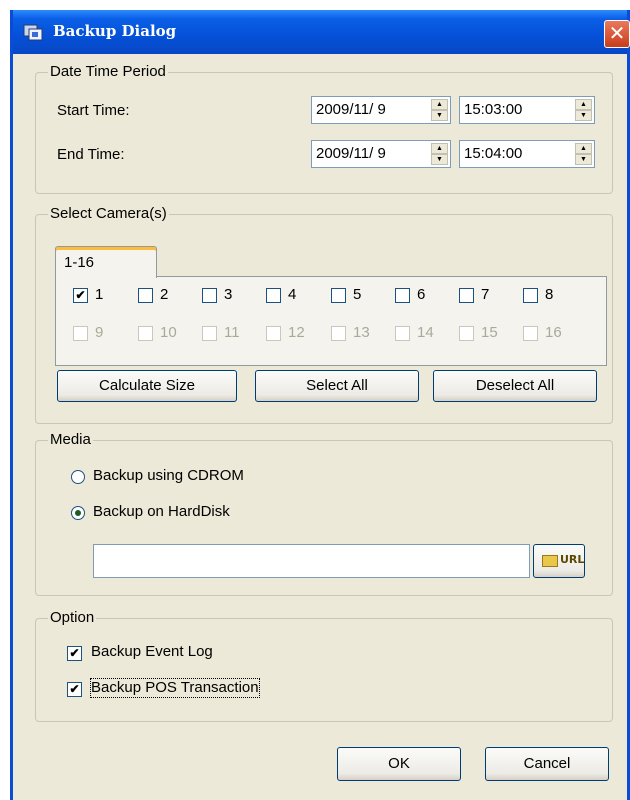 Image resolution: width=630 pixels, height=800 pixels. I want to click on window-title: Backup Dialog, so click(115, 31).